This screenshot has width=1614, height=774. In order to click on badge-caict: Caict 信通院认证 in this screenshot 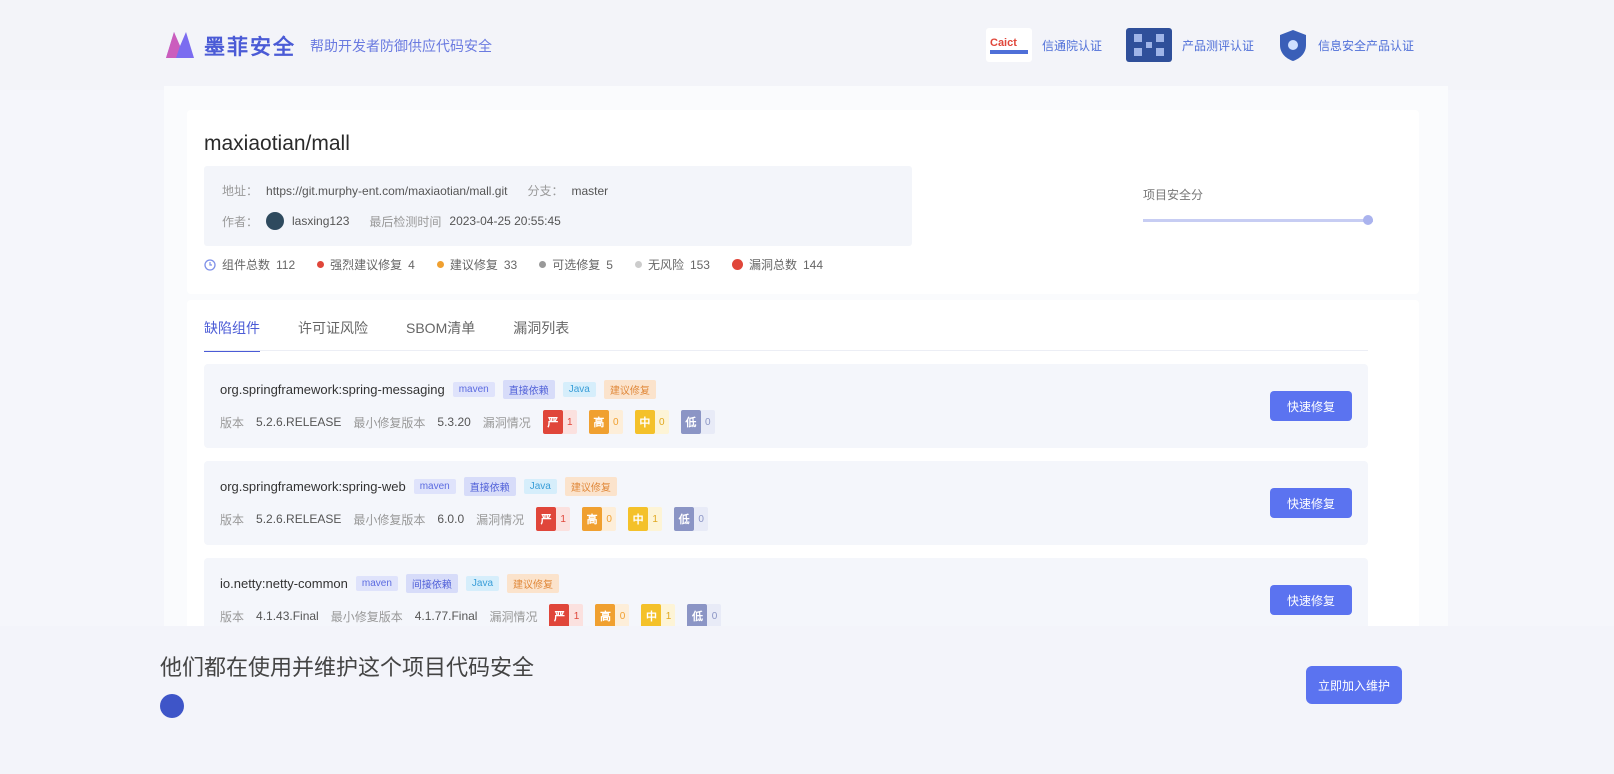, I will do `click(1043, 45)`.